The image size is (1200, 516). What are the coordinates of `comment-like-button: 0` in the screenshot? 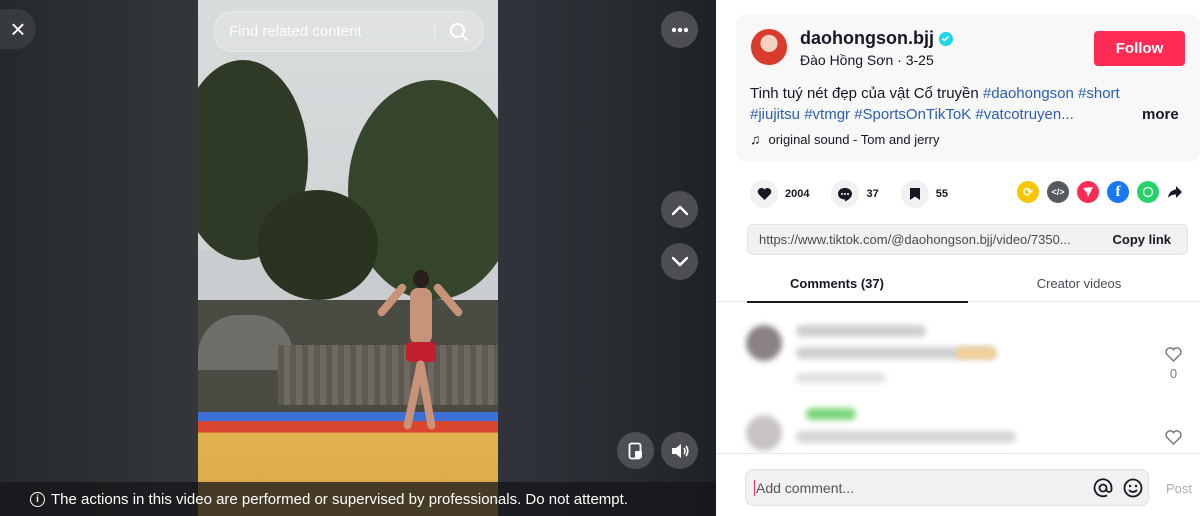 It's located at (1173, 364).